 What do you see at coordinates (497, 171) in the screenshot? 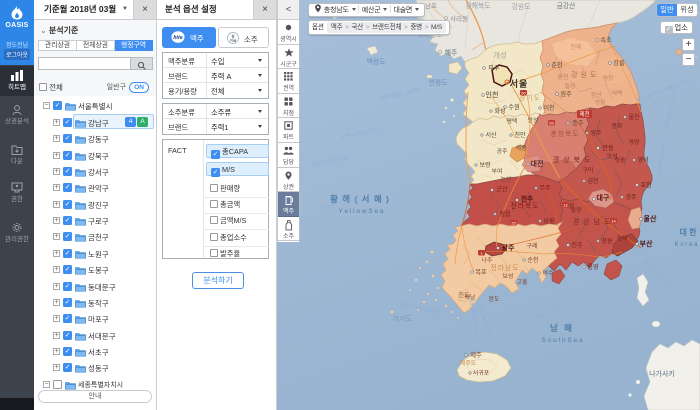
I see `svg-text: 부여` at bounding box center [497, 171].